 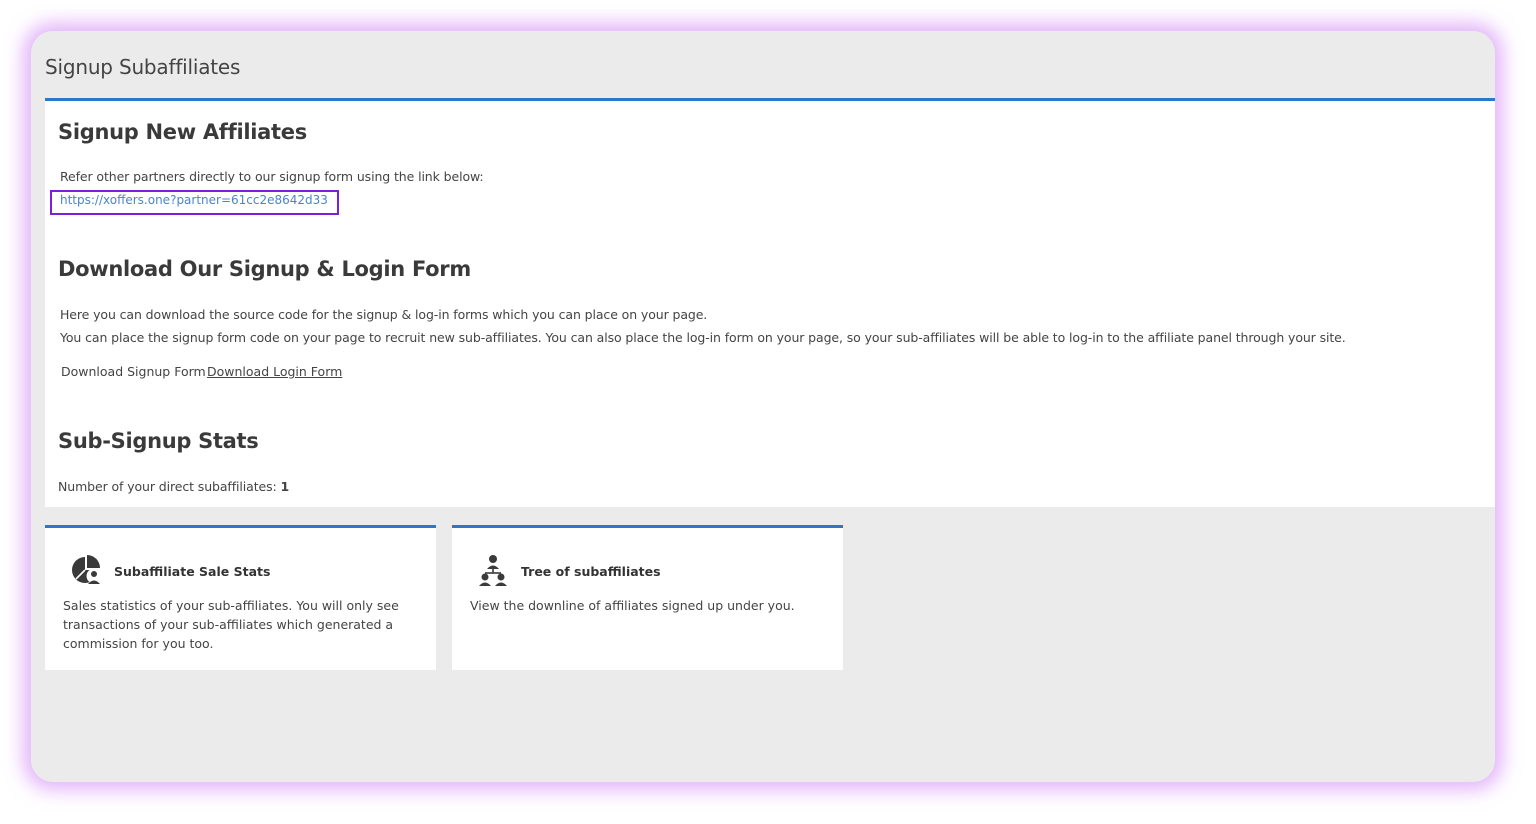 I want to click on user-tree-icon, so click(x=493, y=570).